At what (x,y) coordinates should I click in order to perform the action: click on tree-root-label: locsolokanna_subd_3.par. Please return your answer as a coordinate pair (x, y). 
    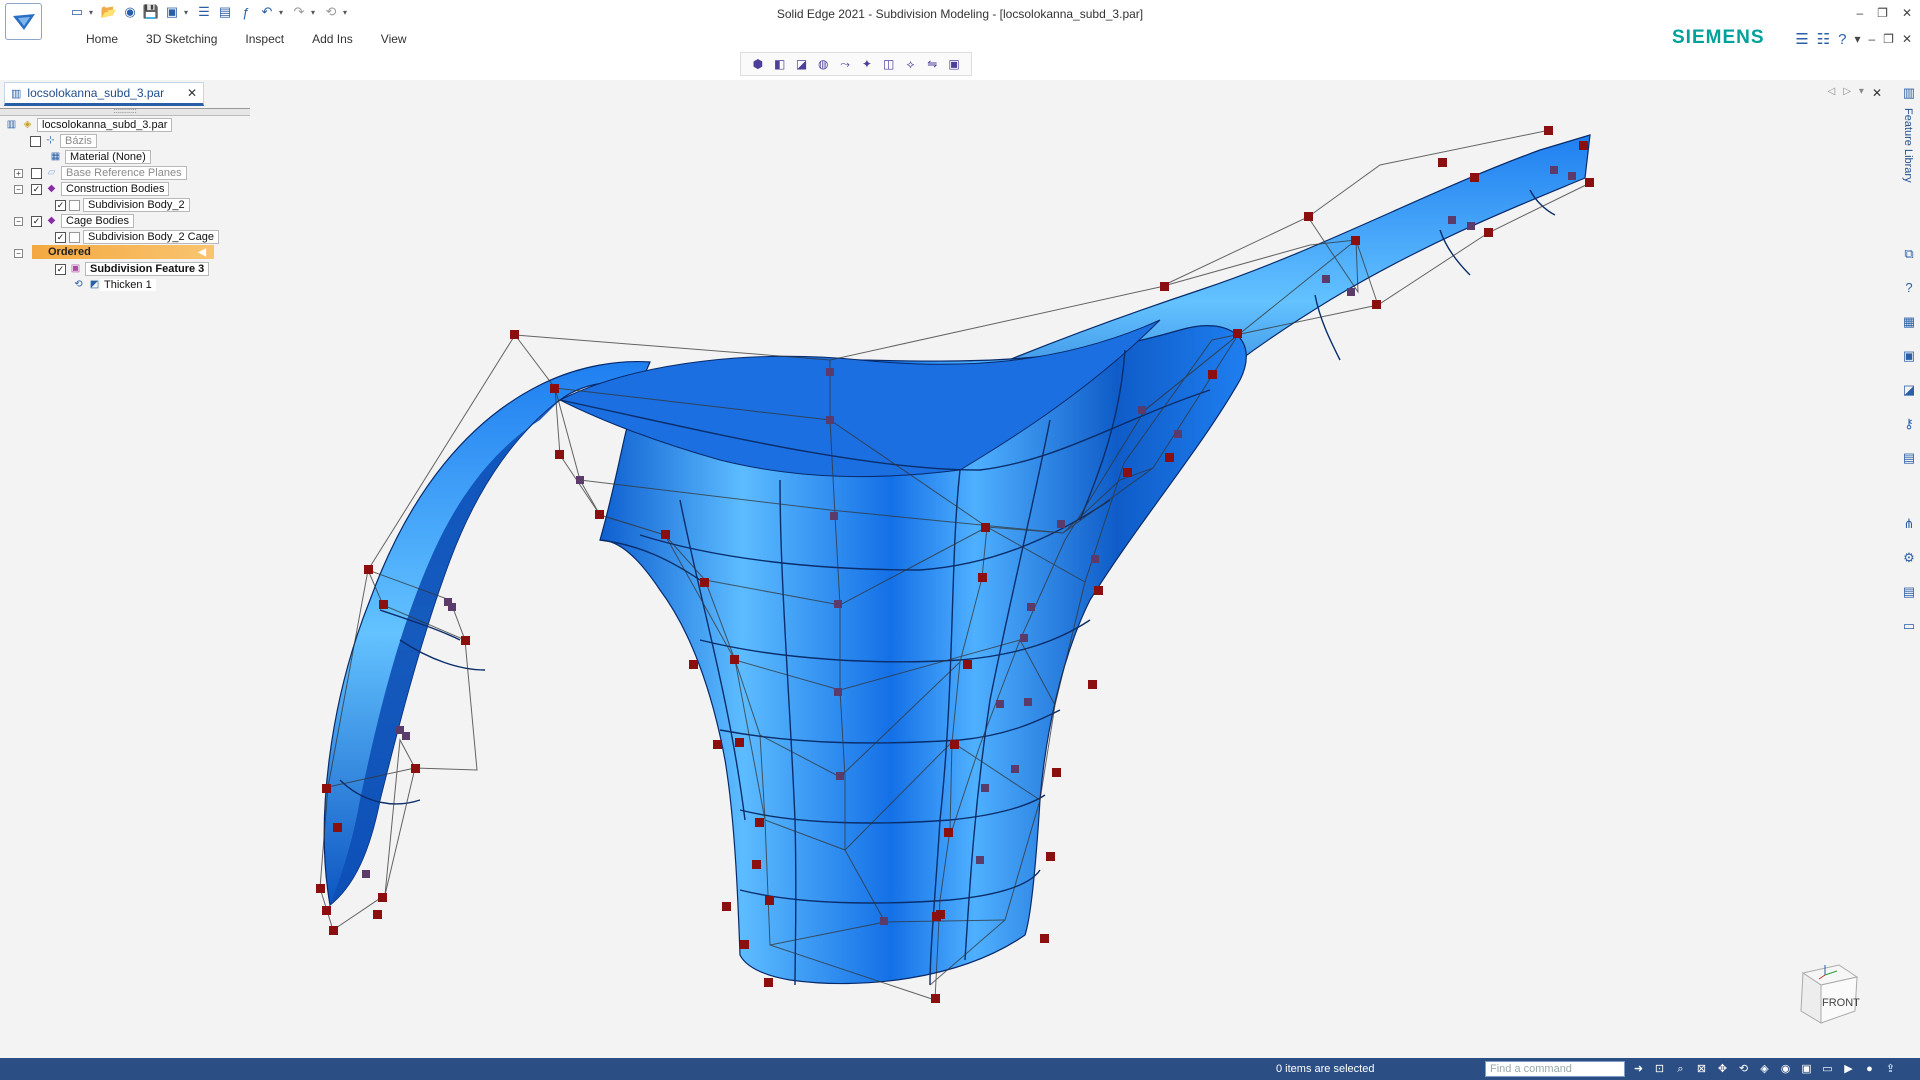
    Looking at the image, I should click on (105, 125).